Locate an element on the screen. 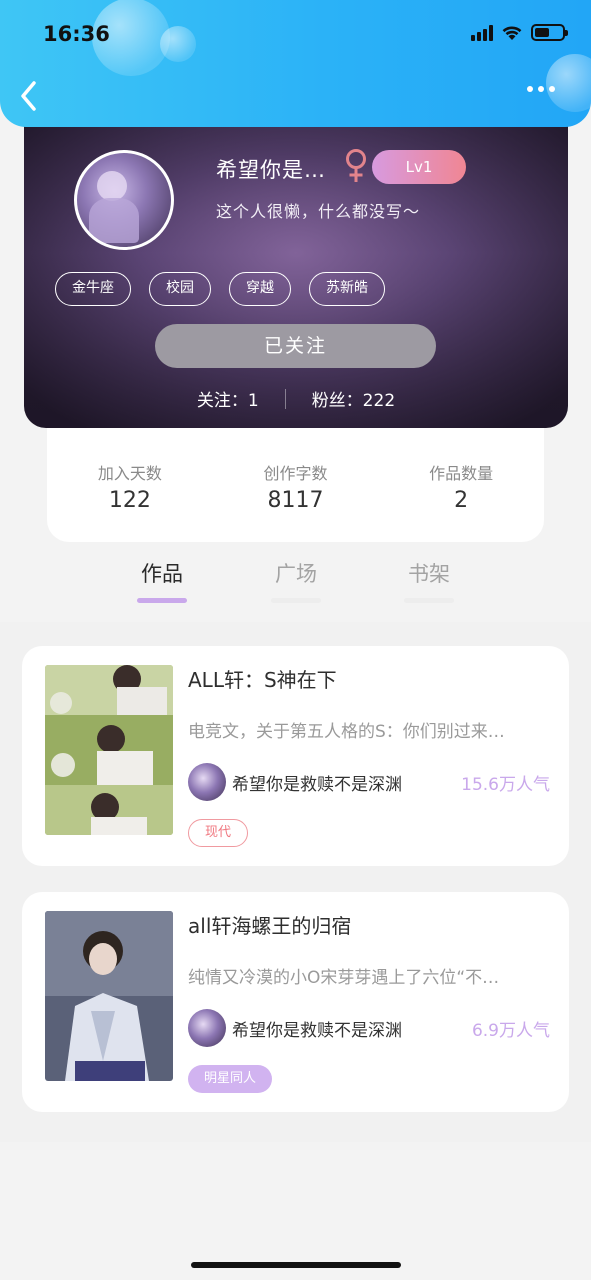  stat-value: 8117 is located at coordinates (295, 500).